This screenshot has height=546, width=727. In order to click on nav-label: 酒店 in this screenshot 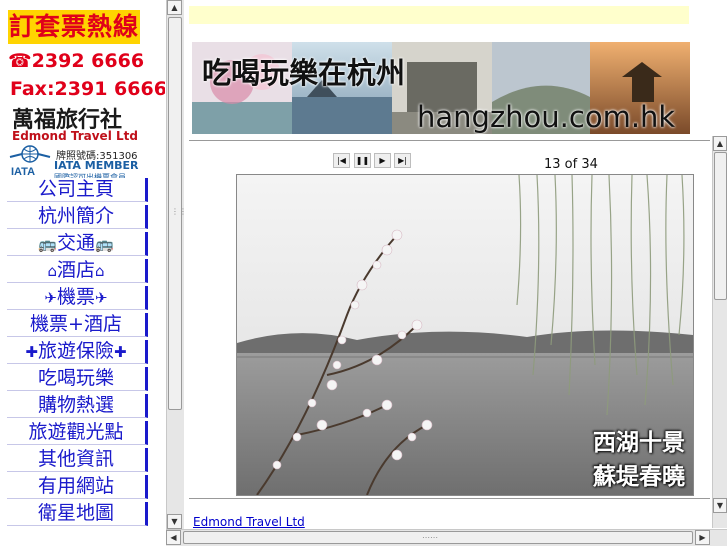, I will do `click(75, 270)`.